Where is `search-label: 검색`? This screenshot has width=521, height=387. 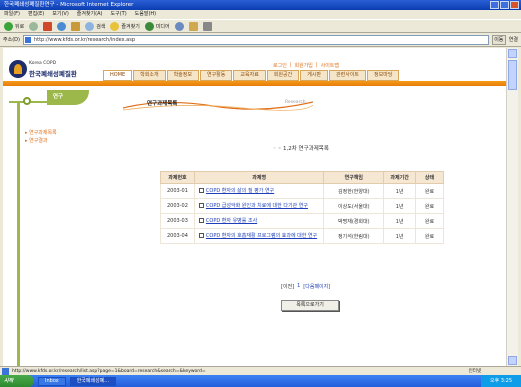
search-label: 검색 is located at coordinates (101, 26).